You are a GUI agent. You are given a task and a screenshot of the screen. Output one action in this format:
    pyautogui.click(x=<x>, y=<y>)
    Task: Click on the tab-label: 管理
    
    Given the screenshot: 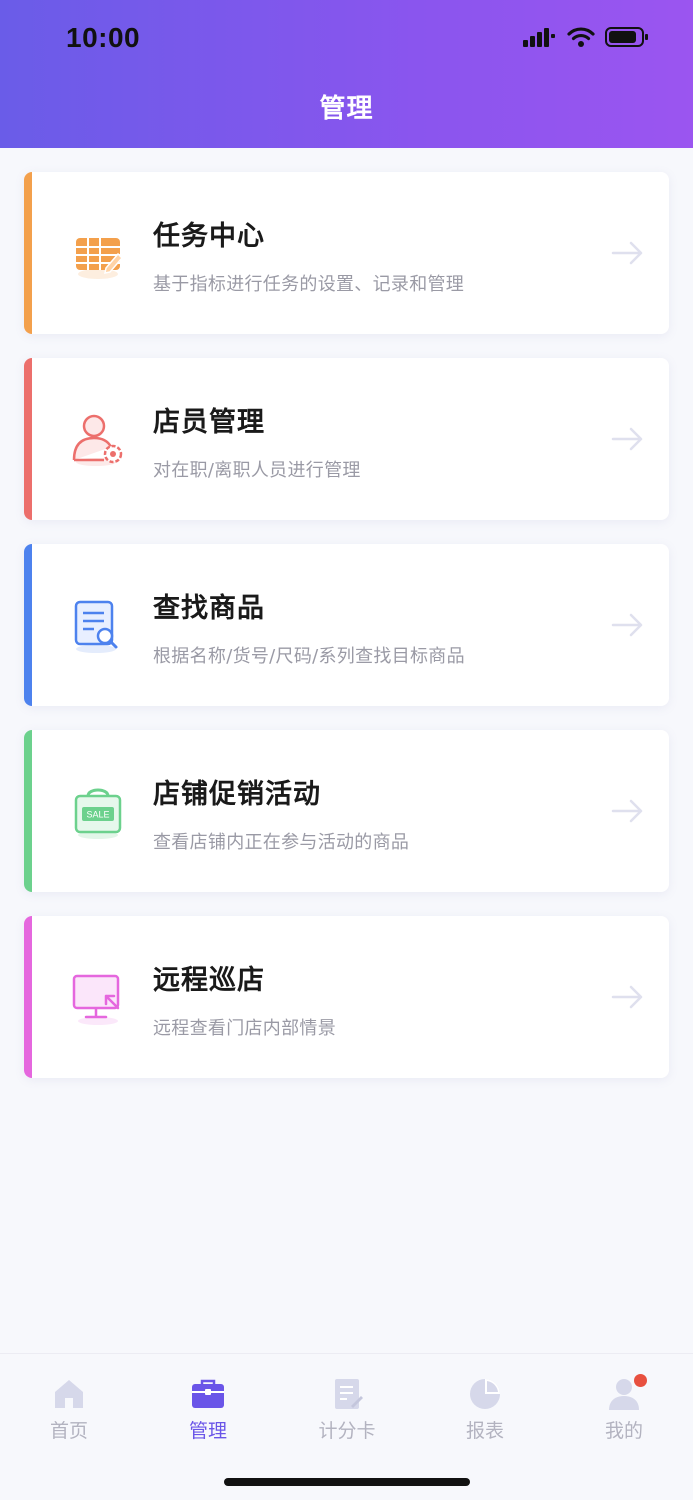 What is the action you would take?
    pyautogui.click(x=207, y=1431)
    